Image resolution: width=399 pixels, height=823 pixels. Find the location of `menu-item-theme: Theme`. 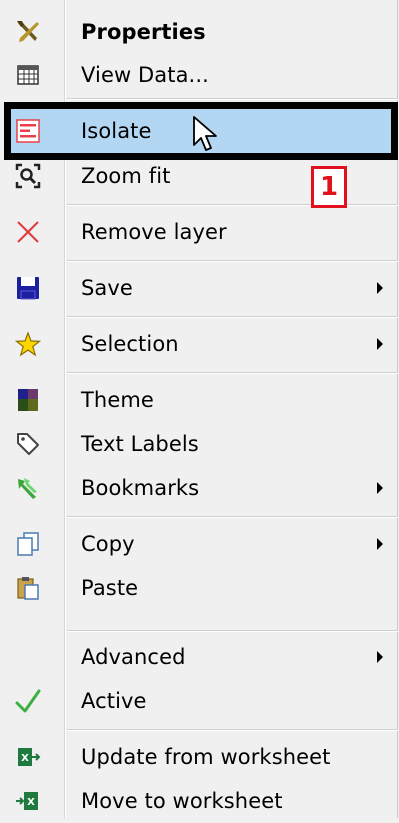

menu-item-theme: Theme is located at coordinates (199, 400).